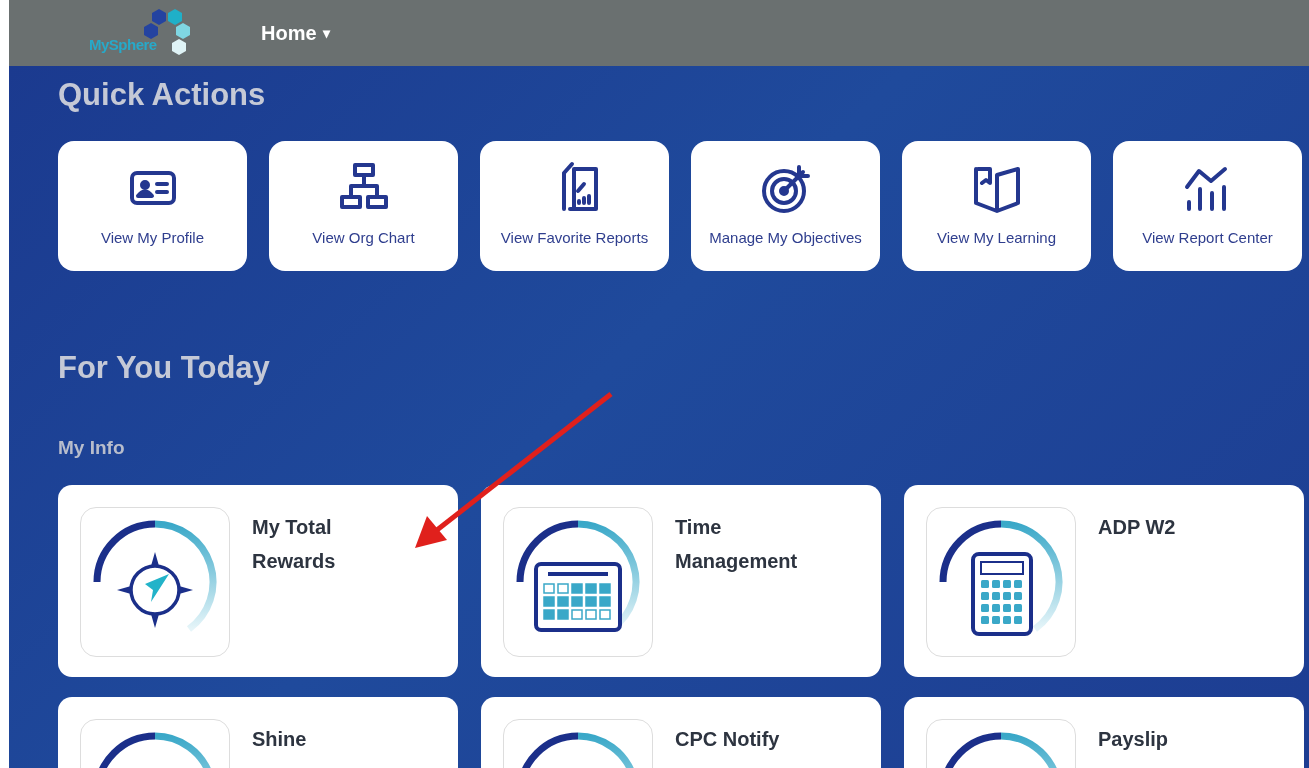 Image resolution: width=1309 pixels, height=768 pixels. I want to click on app-tile: Shine, so click(258, 732).